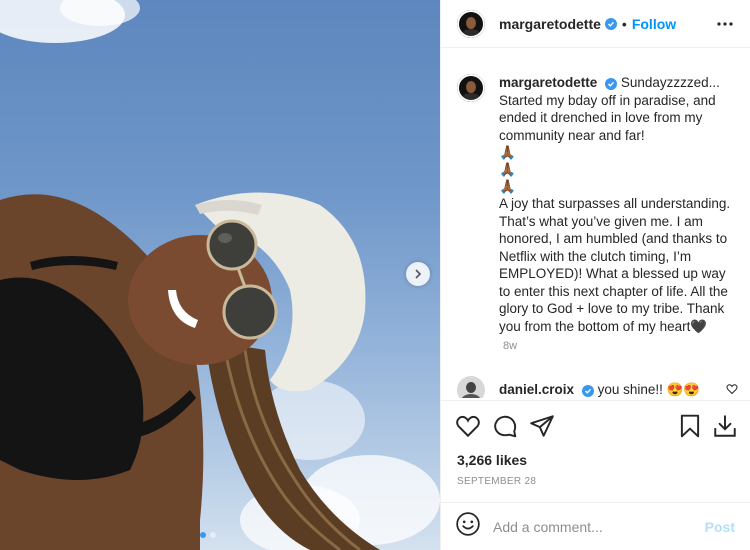  I want to click on more-options-icon, so click(725, 26).